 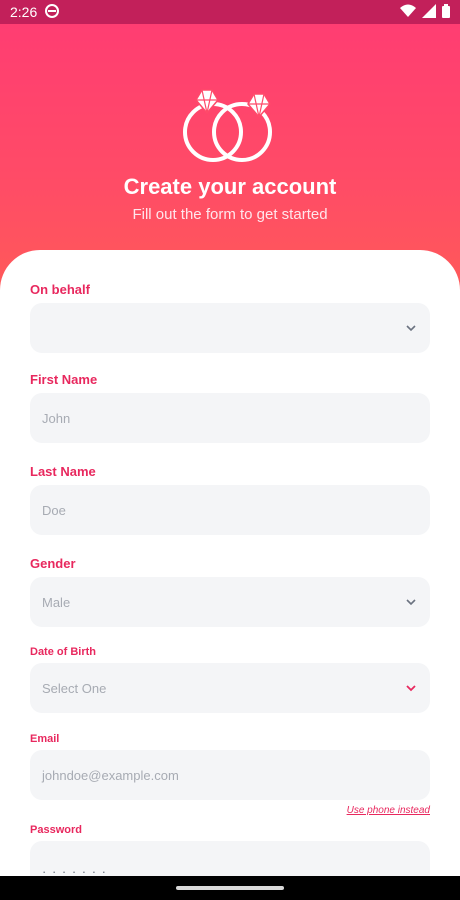 I want to click on dob-placeholder: Select One, so click(x=74, y=688).